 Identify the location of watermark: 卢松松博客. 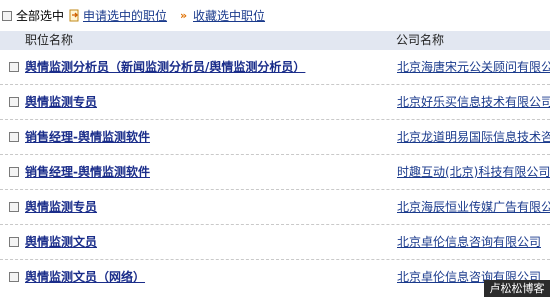
(517, 288).